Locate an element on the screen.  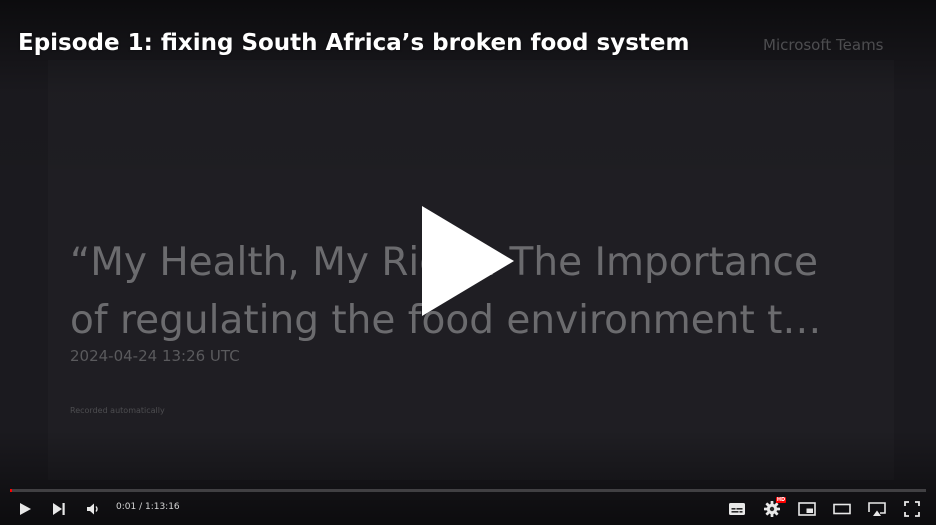
microsoft-teams-watermark: Microsoft Teams is located at coordinates (823, 45).